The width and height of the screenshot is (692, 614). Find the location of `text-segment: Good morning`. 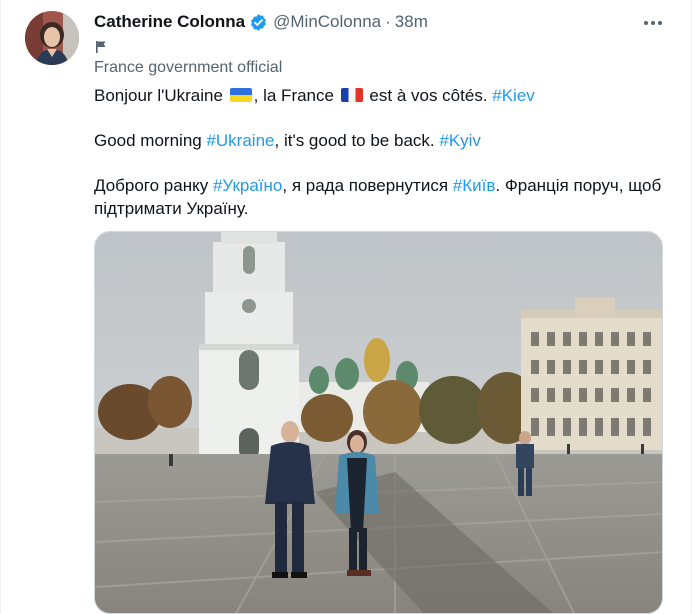

text-segment: Good morning is located at coordinates (150, 140).